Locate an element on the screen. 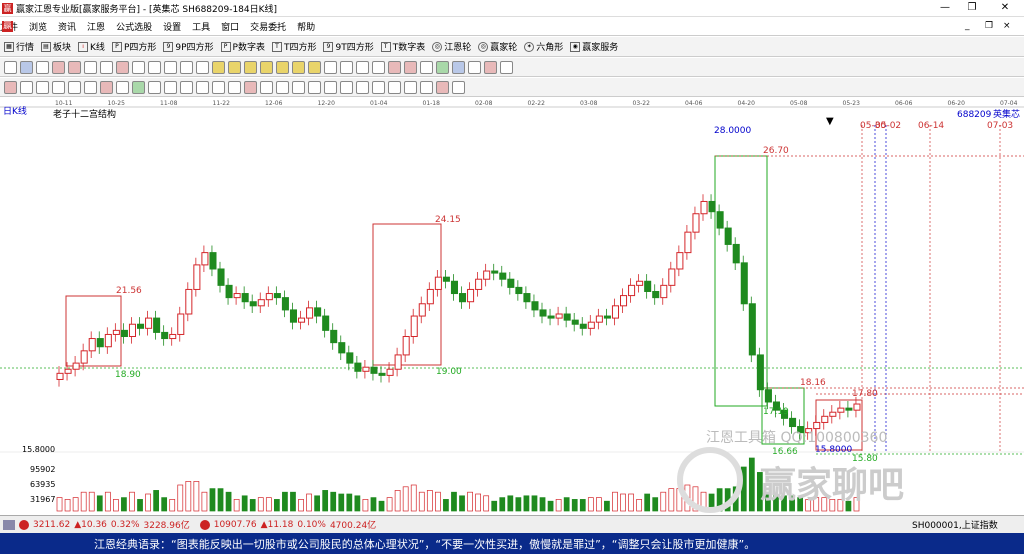 This screenshot has height=554, width=1024. eraser-tool-icon is located at coordinates (394, 67).